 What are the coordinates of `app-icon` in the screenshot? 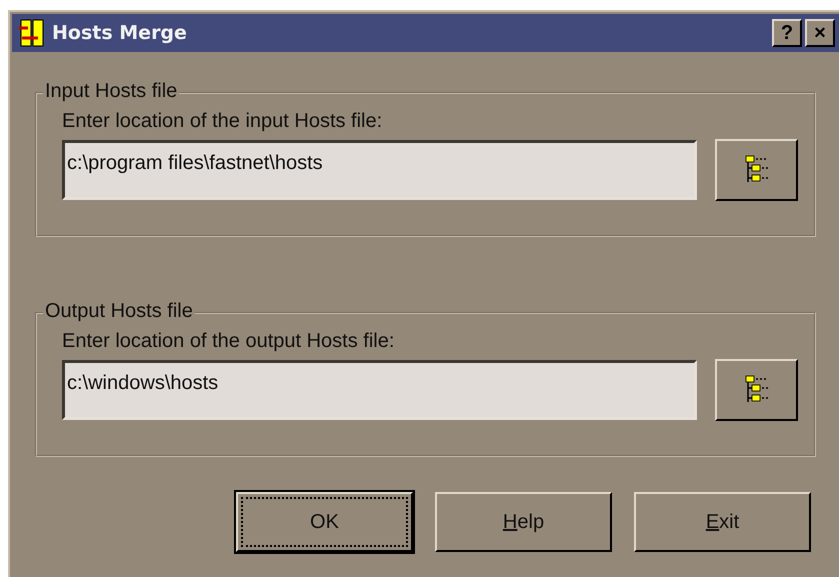 It's located at (32, 33).